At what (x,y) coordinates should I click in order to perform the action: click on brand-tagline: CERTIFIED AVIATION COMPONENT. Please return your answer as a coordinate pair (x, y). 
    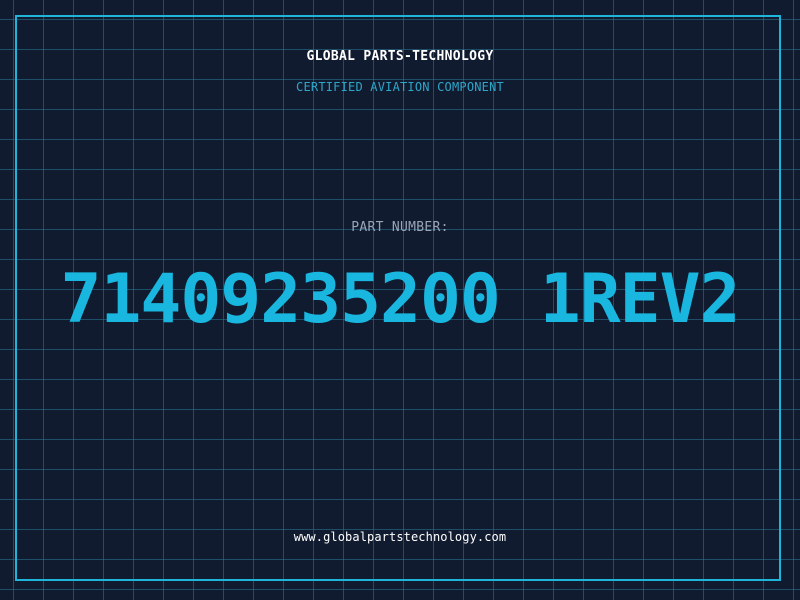
    Looking at the image, I should click on (400, 87).